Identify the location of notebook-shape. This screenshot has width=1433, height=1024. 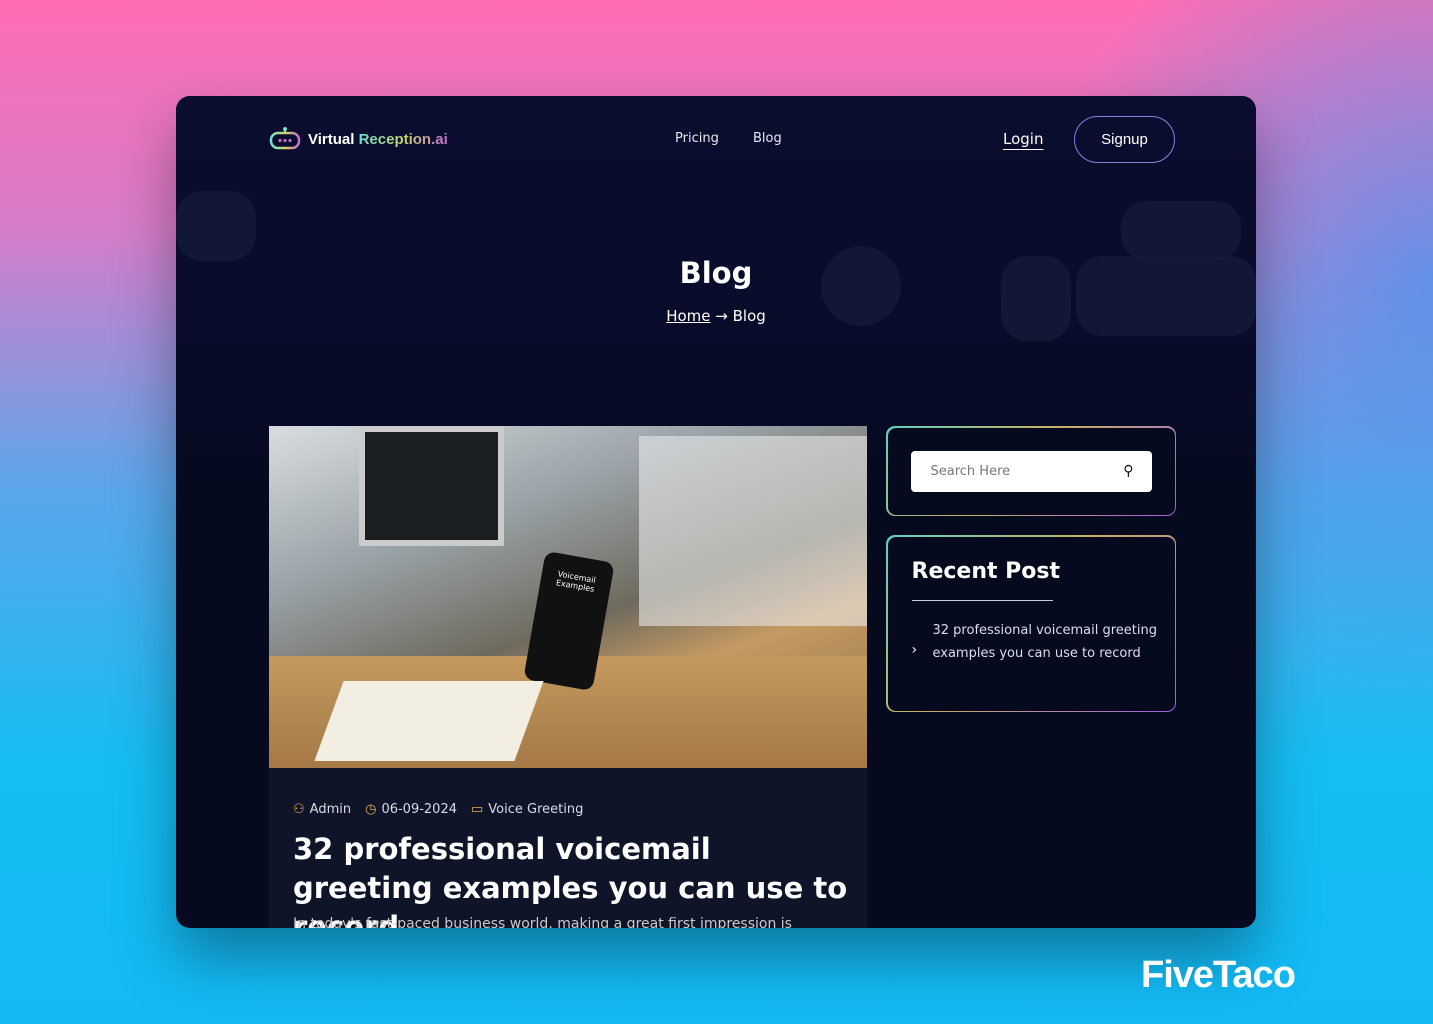
(429, 721).